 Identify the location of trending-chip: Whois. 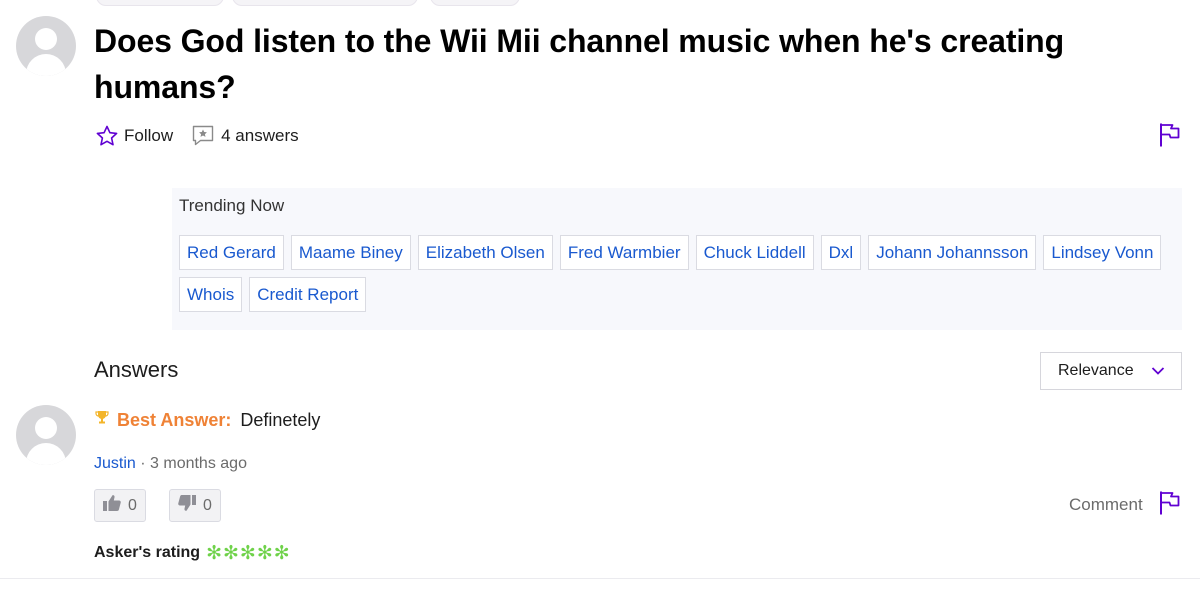
(211, 294).